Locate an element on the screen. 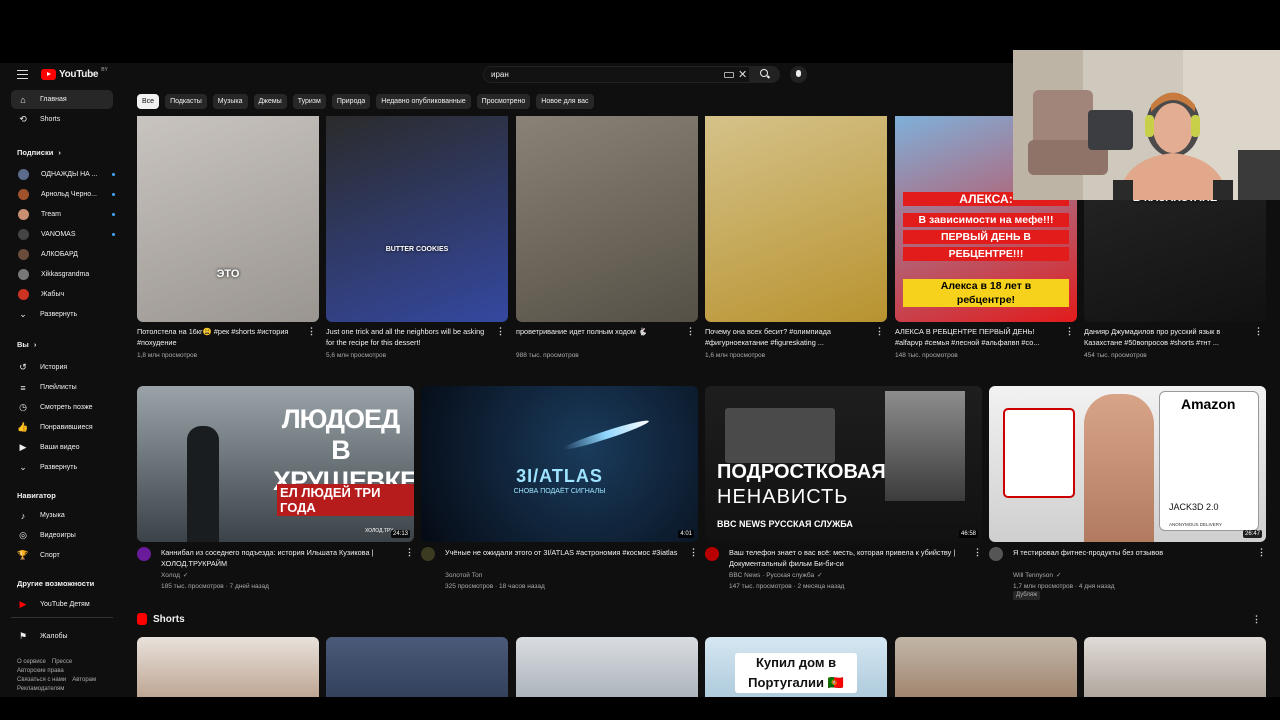 The width and height of the screenshot is (1280, 720). footer-link: Авторские права is located at coordinates (40, 671).